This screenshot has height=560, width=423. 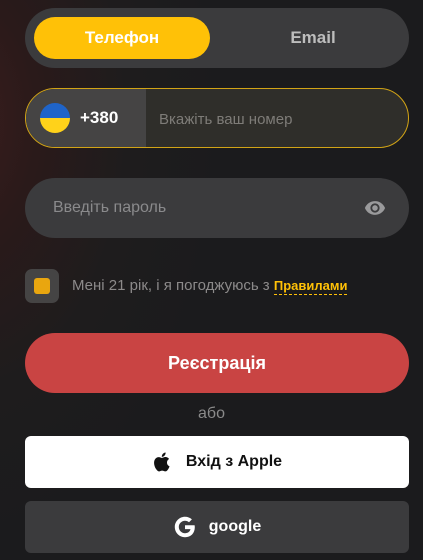 What do you see at coordinates (234, 461) in the screenshot?
I see `apple-signin-label: Вхід з Apple` at bounding box center [234, 461].